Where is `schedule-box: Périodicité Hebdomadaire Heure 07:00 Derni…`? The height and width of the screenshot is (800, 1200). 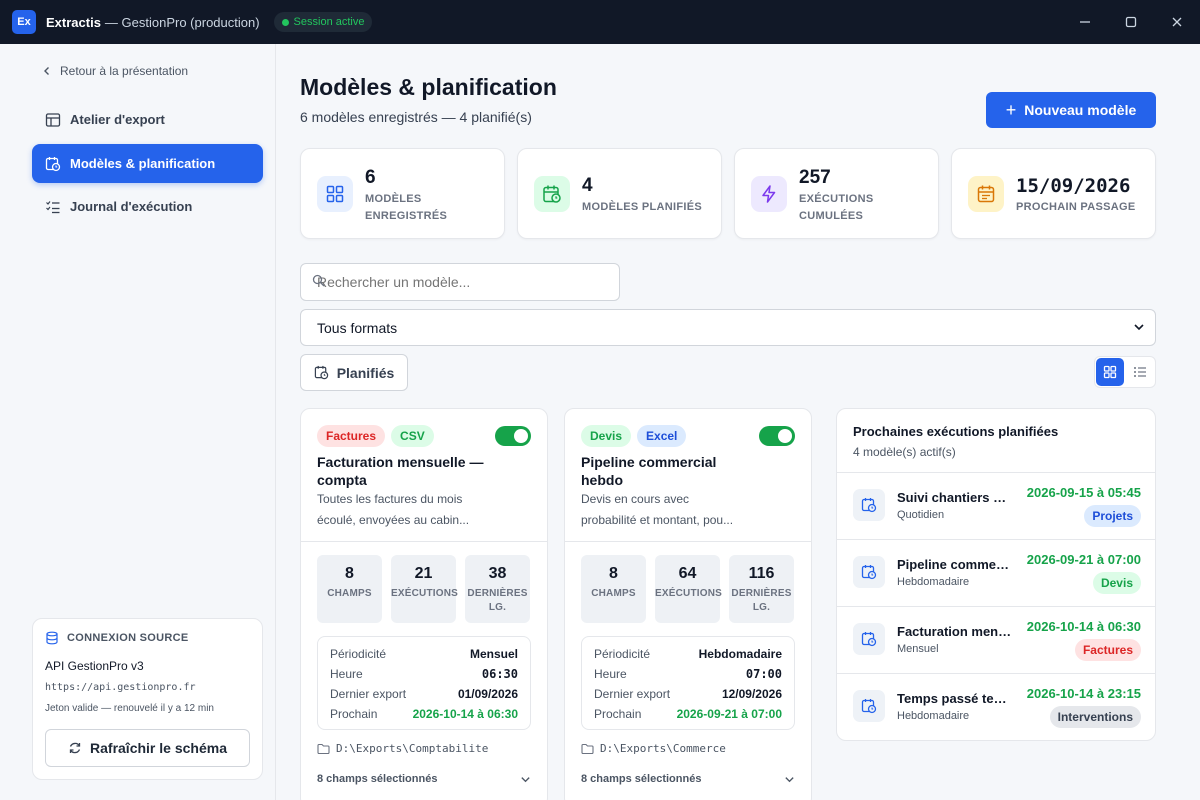 schedule-box: Périodicité Hebdomadaire Heure 07:00 Derni… is located at coordinates (688, 683).